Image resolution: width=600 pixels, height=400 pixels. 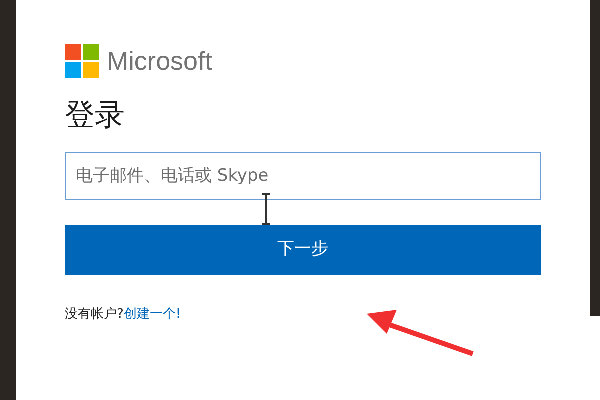 What do you see at coordinates (159, 61) in the screenshot?
I see `logo-text: Microsoft` at bounding box center [159, 61].